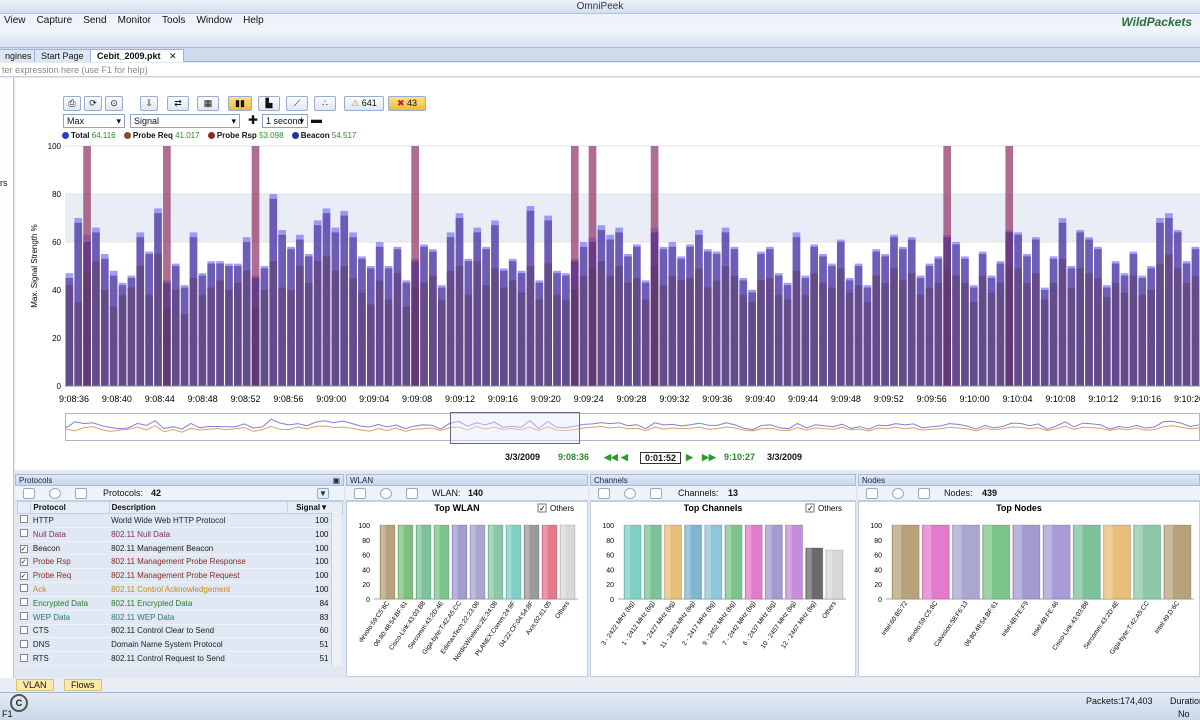 Image resolution: width=1200 pixels, height=720 pixels. I want to click on protocols-scrollbar, so click(336, 589).